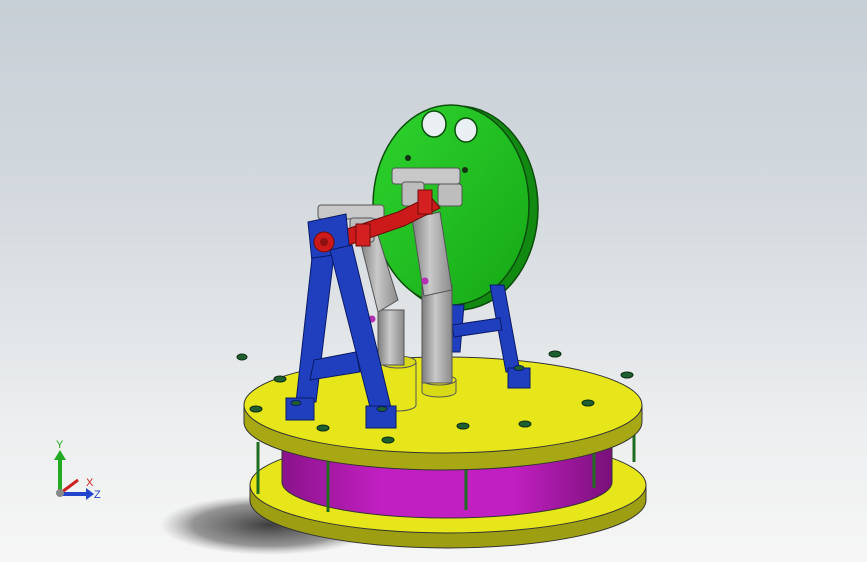 Image resolution: width=867 pixels, height=562 pixels. What do you see at coordinates (90, 483) in the screenshot?
I see `triad-x-label: X` at bounding box center [90, 483].